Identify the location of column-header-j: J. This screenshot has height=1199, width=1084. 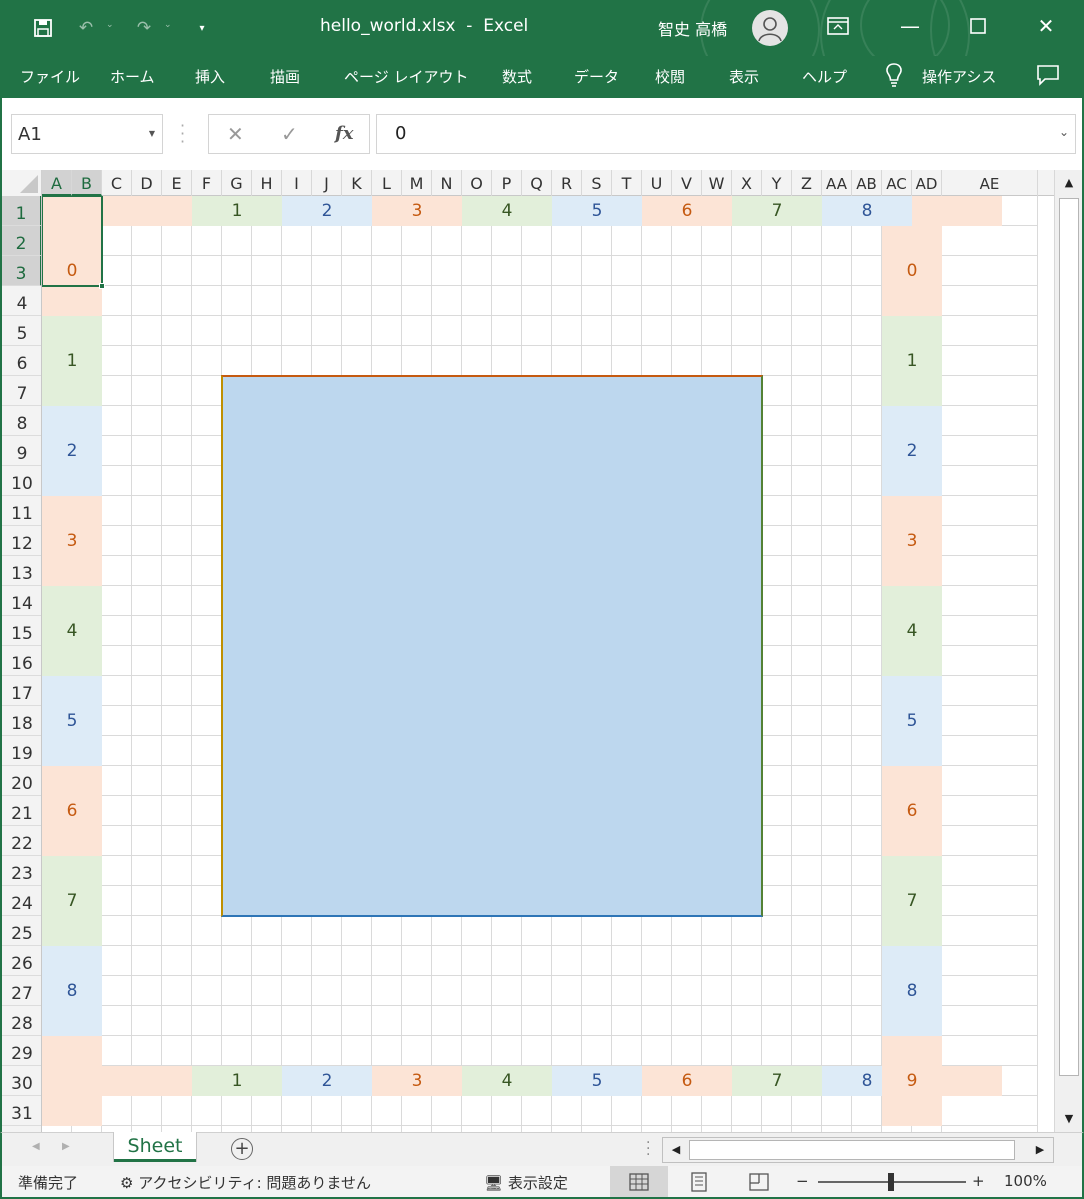
(327, 183).